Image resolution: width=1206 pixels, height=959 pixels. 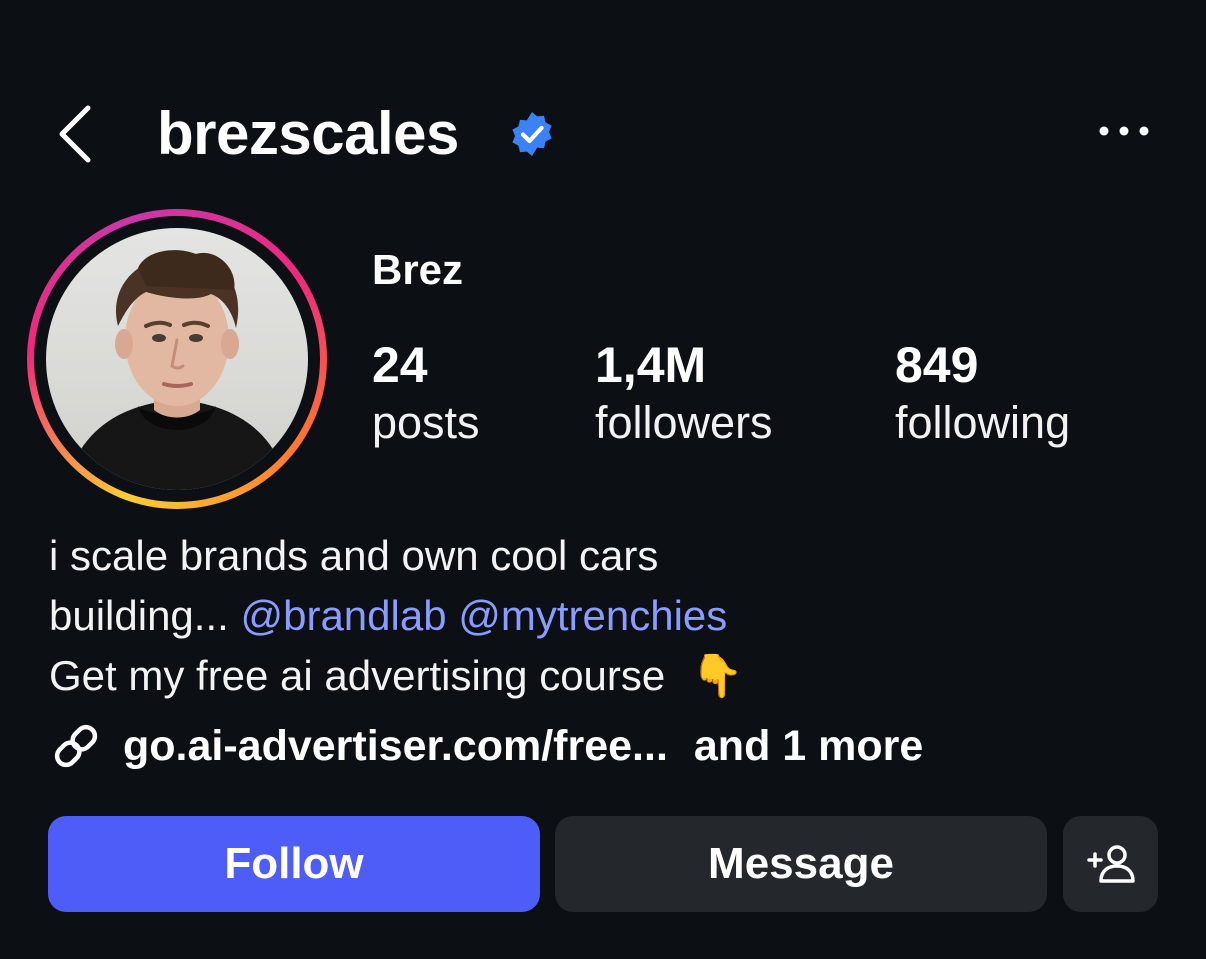 I want to click on pointing-down-emoji: 👇, so click(x=717, y=675).